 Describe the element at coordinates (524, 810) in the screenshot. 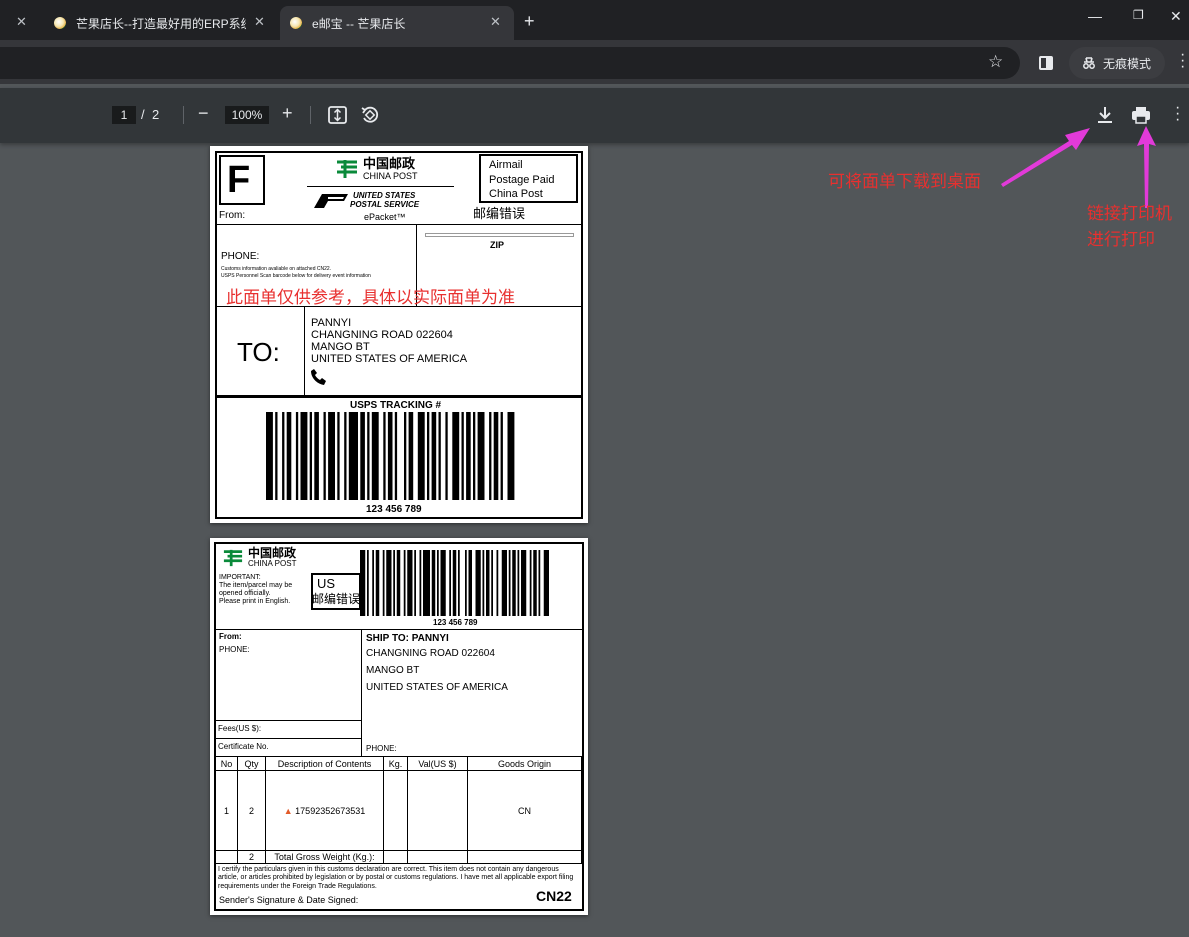

I see `cell-origin: CN` at that location.